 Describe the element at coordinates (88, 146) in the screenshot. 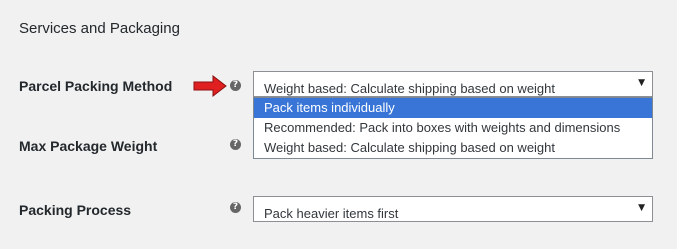

I see `max-package-weight-label: Max Package Weight` at that location.